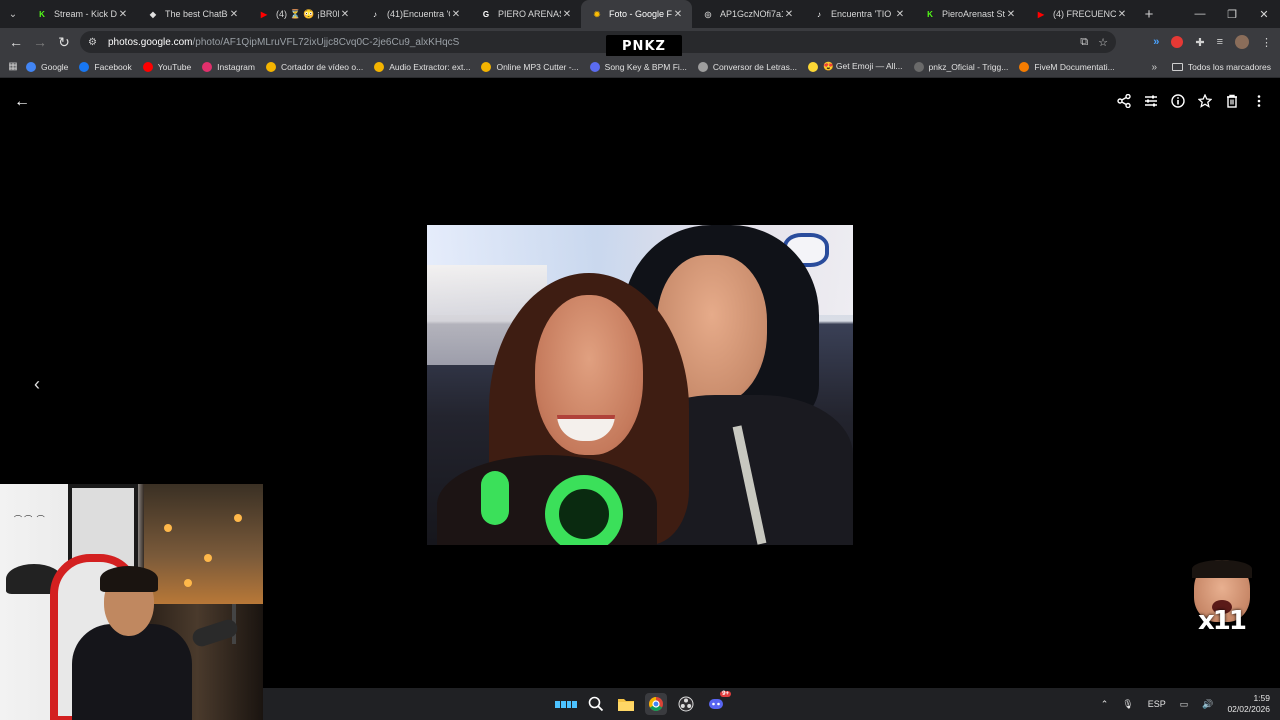 Image resolution: width=1280 pixels, height=720 pixels. Describe the element at coordinates (656, 704) in the screenshot. I see `chrome-icon` at that location.